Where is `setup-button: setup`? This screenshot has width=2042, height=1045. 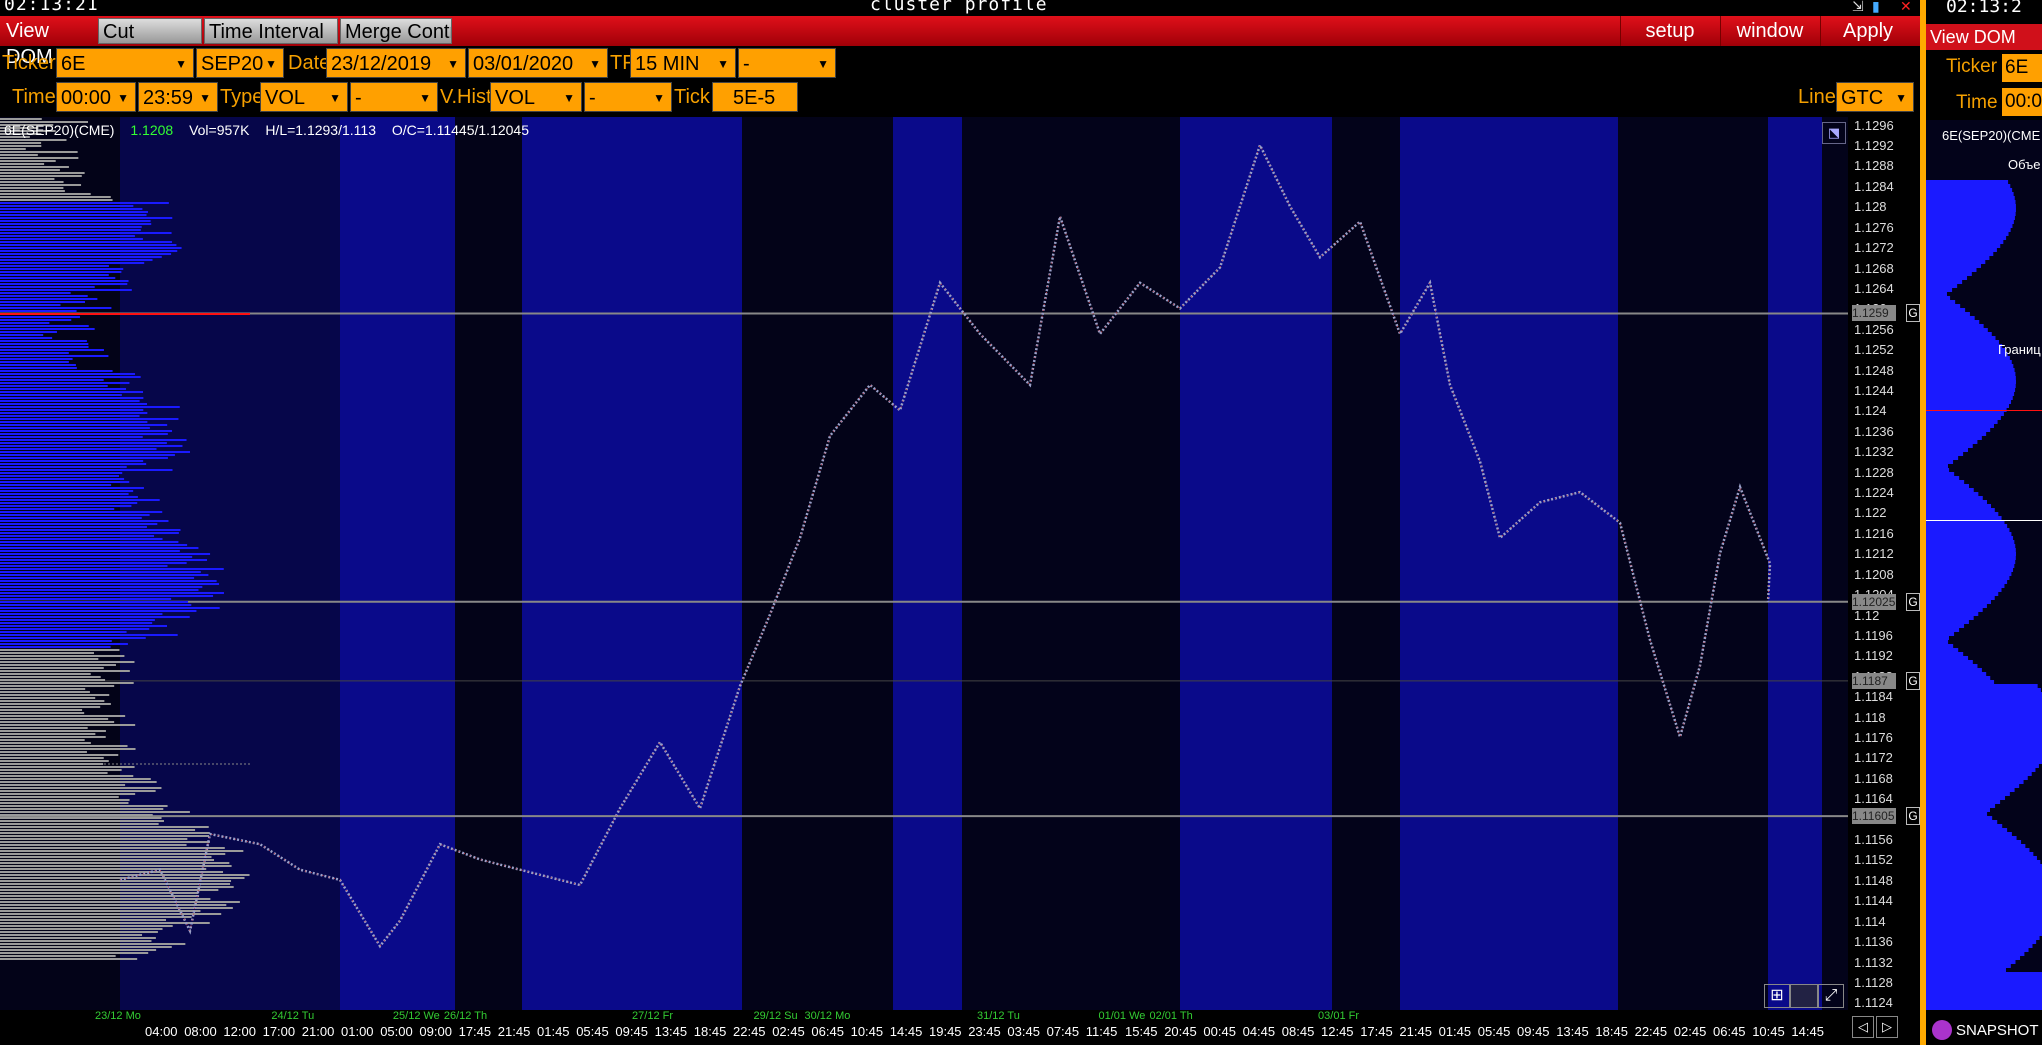 setup-button: setup is located at coordinates (1669, 31).